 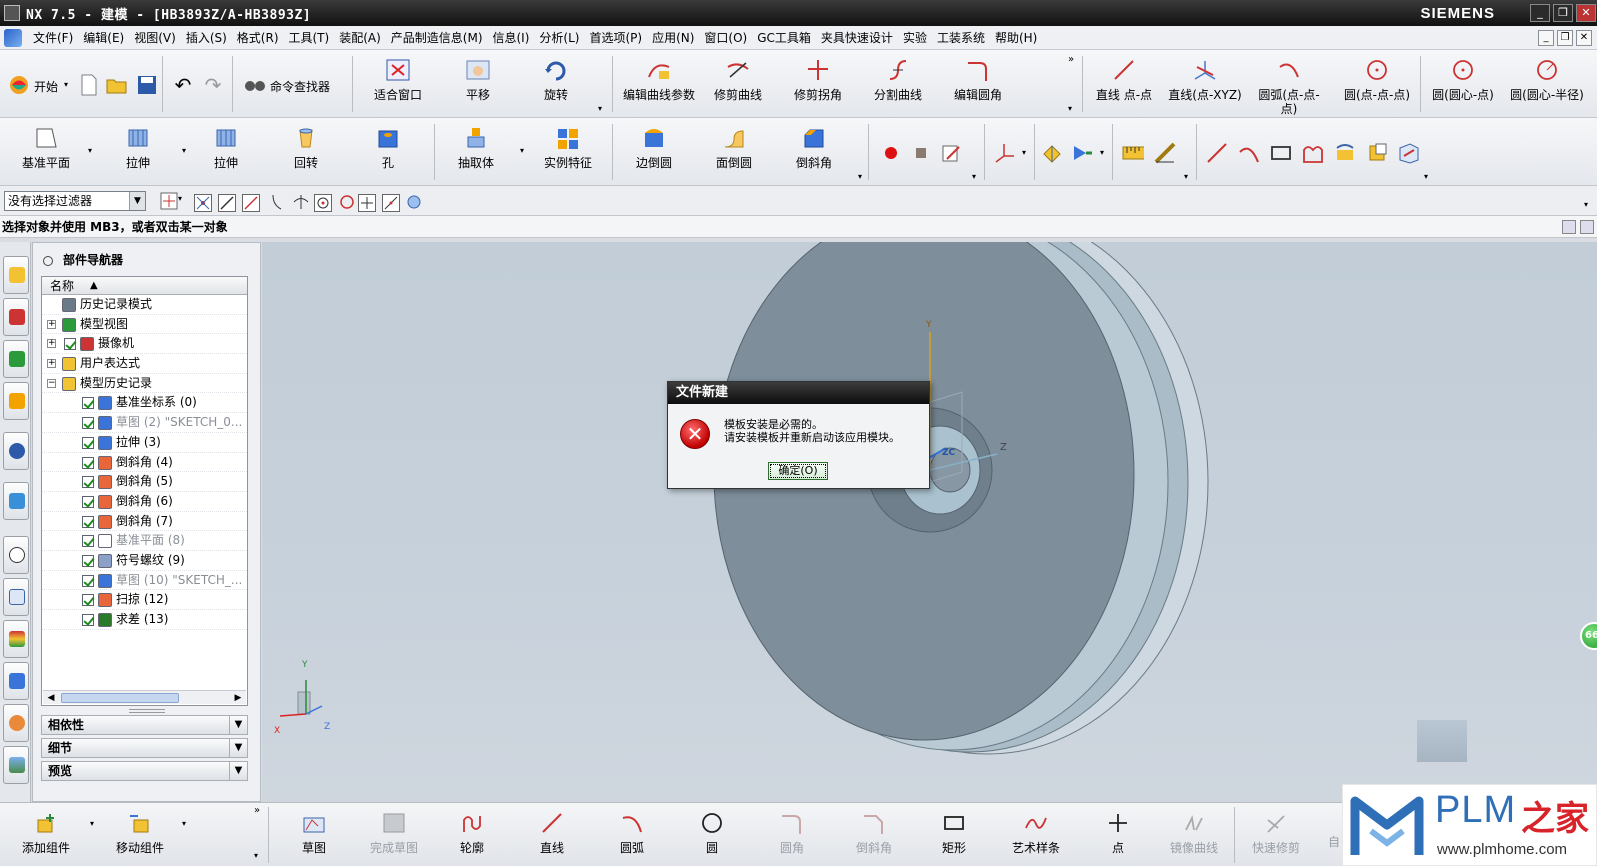 I want to click on arc-3pt-button: 圆弧(点-点-点), so click(x=1289, y=87).